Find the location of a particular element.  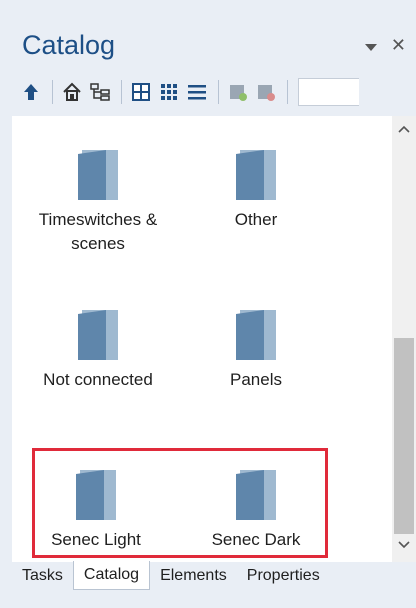

tree-view-button is located at coordinates (100, 92).